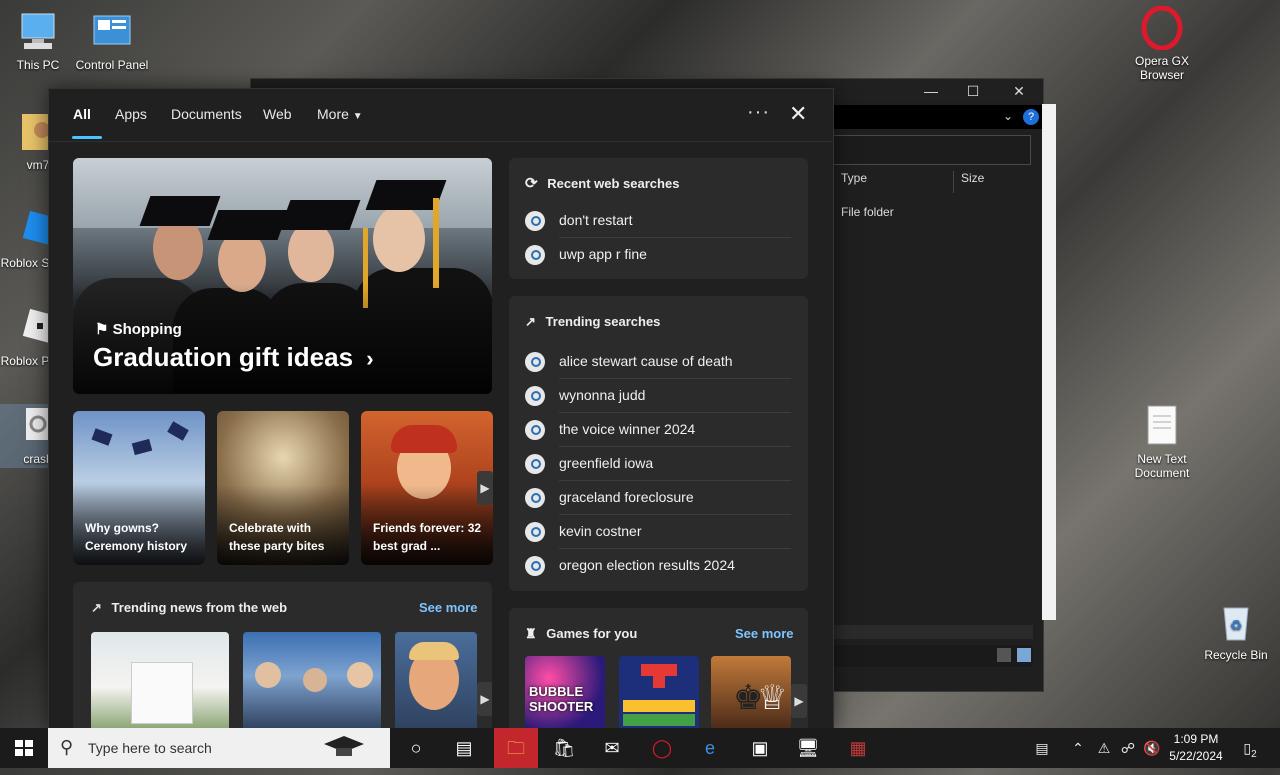 The image size is (1280, 775). Describe the element at coordinates (758, 112) in the screenshot. I see `more-options-icon: ···` at that location.